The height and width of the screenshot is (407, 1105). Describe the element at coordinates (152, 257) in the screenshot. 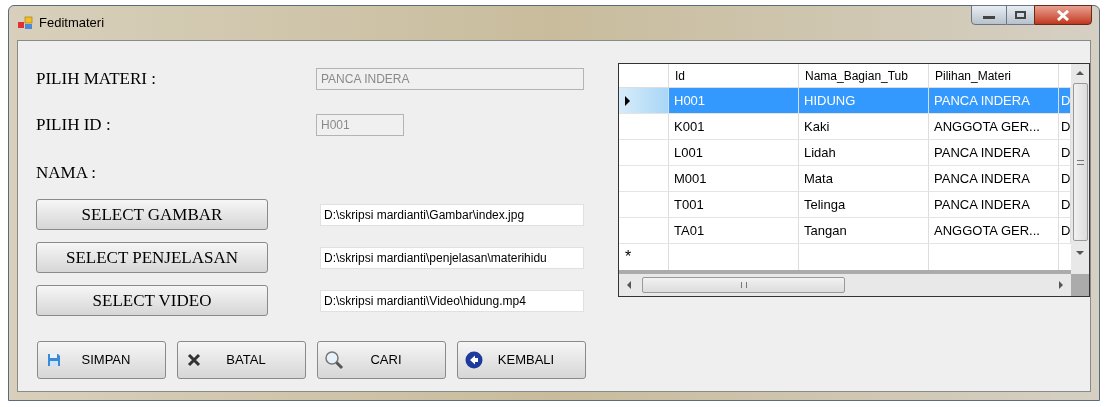

I see `select-button: SELECT PENJELASAN` at that location.